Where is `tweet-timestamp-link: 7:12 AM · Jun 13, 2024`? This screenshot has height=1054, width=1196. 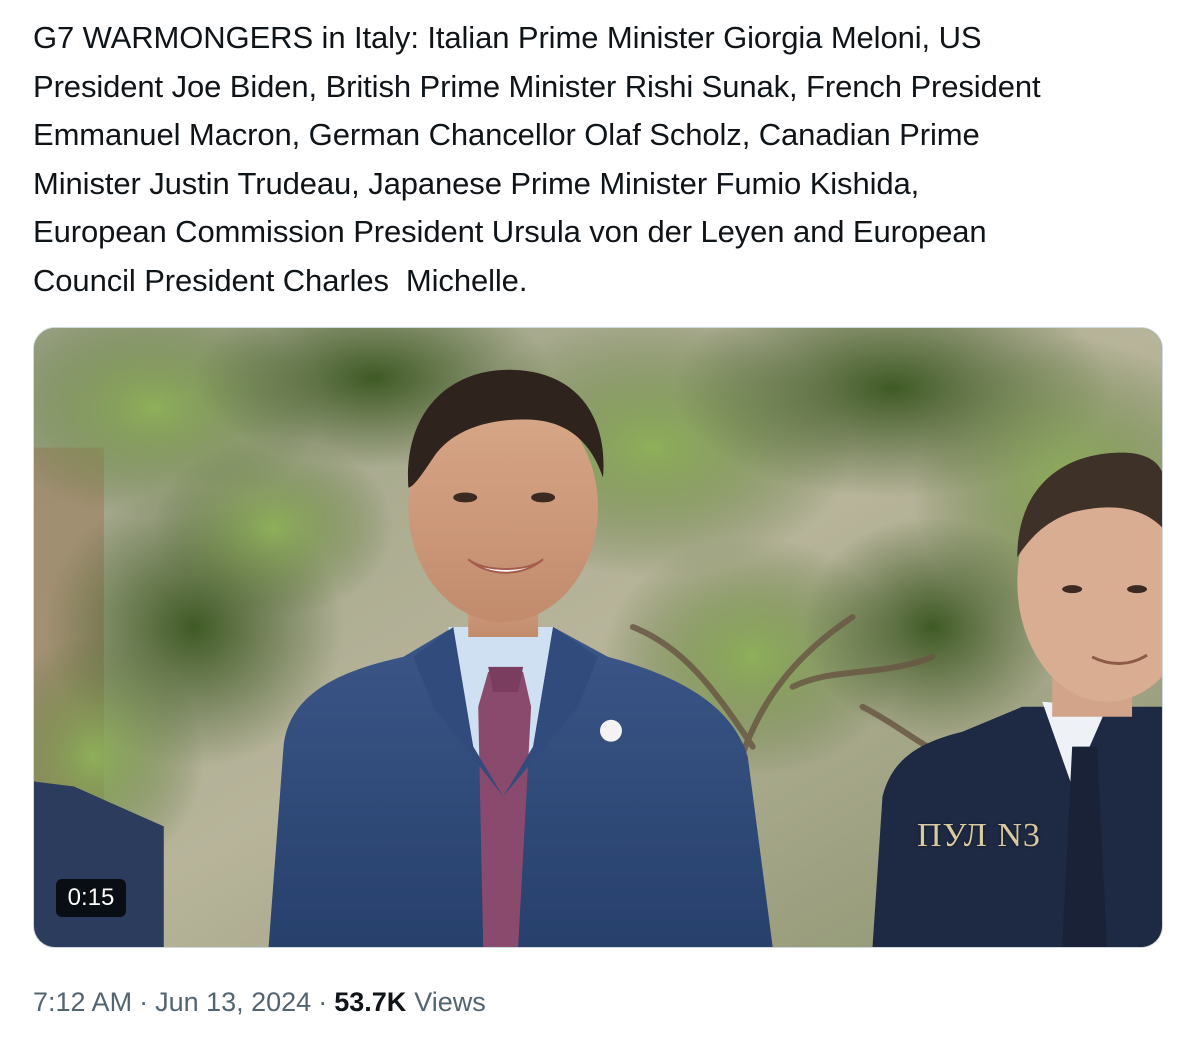 tweet-timestamp-link: 7:12 AM · Jun 13, 2024 is located at coordinates (172, 1002).